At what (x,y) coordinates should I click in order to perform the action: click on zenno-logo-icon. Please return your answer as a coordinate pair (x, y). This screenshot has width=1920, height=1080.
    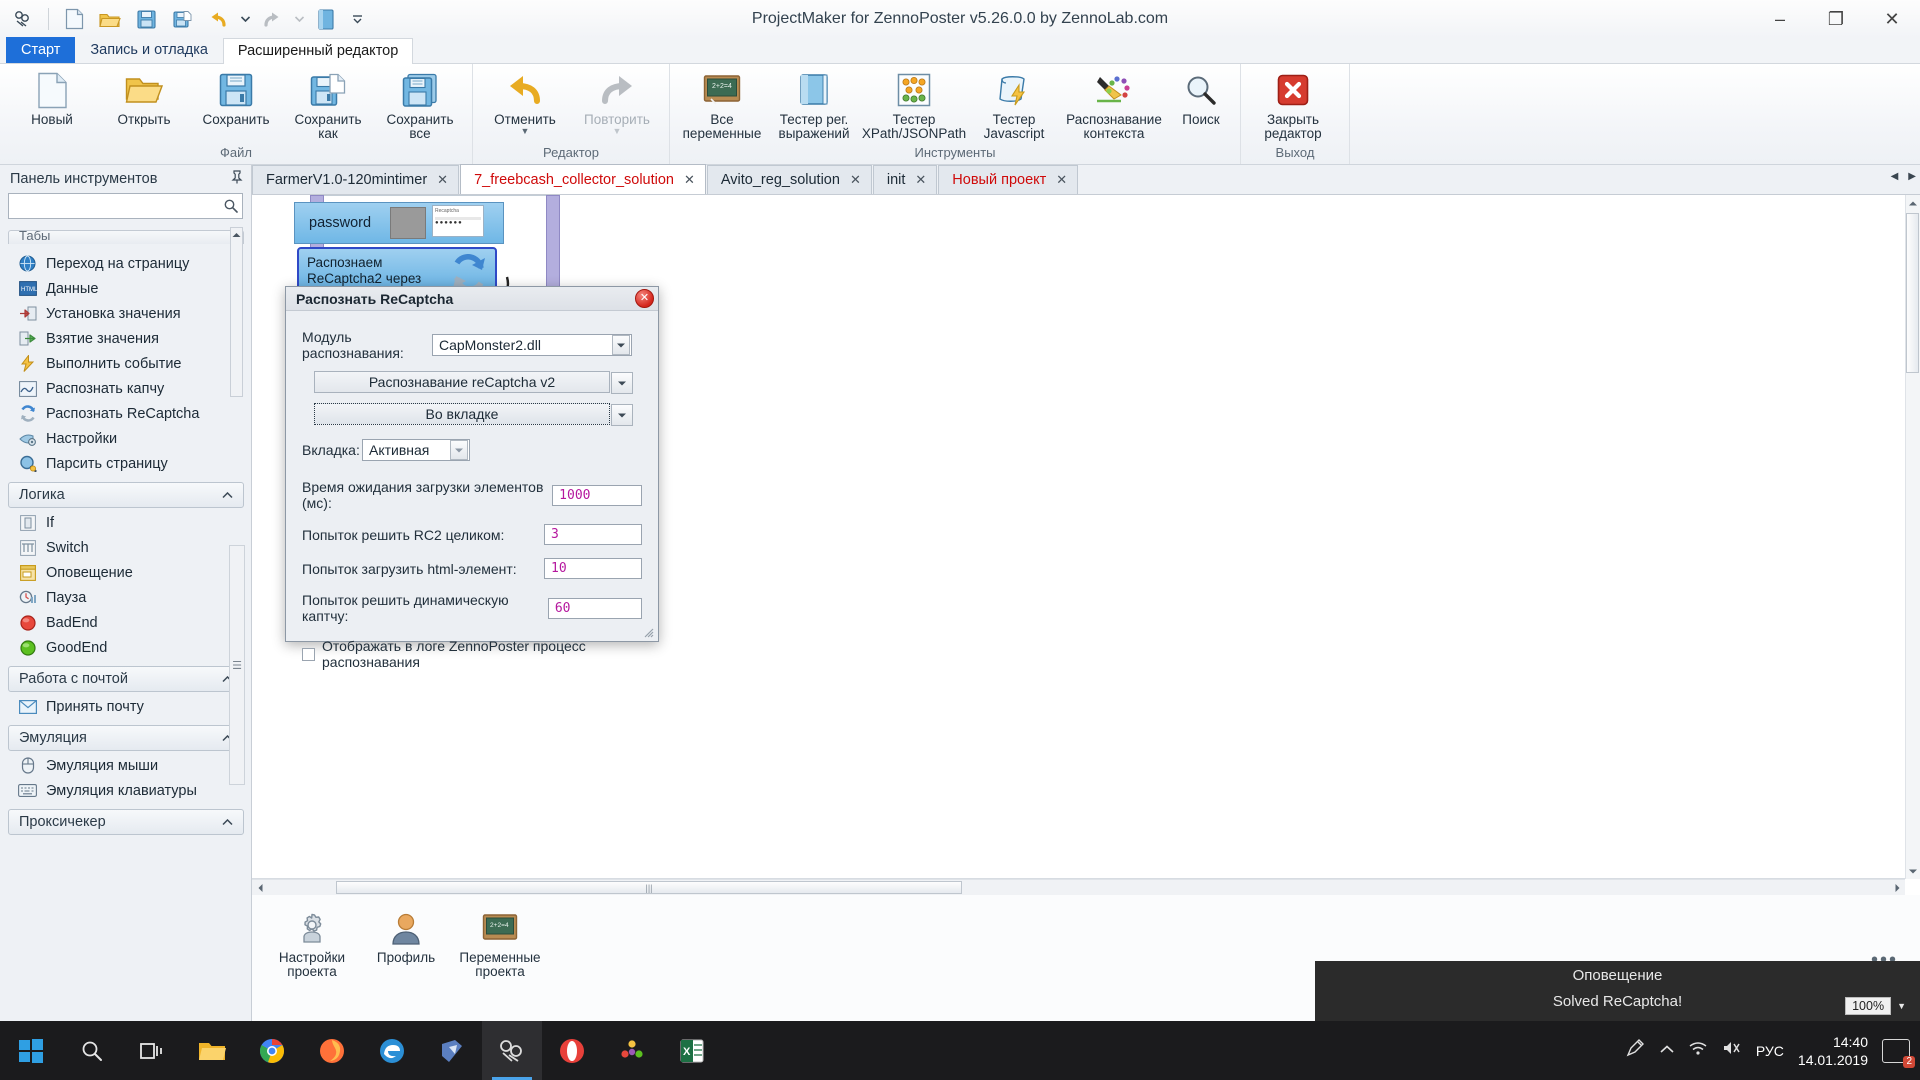
    Looking at the image, I should click on (23, 19).